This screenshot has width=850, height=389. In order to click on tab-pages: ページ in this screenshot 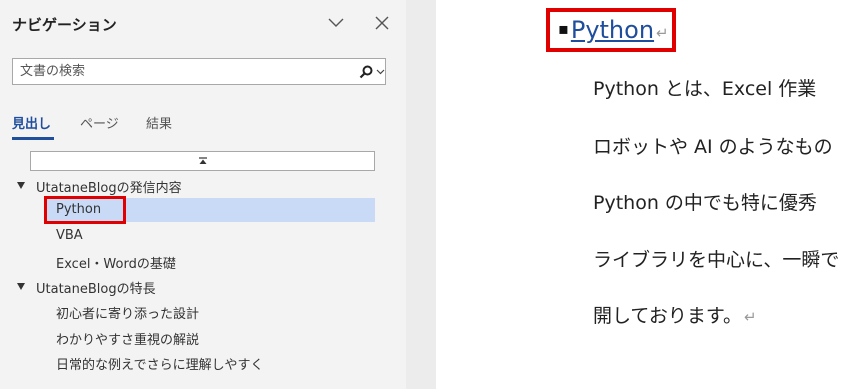, I will do `click(99, 122)`.